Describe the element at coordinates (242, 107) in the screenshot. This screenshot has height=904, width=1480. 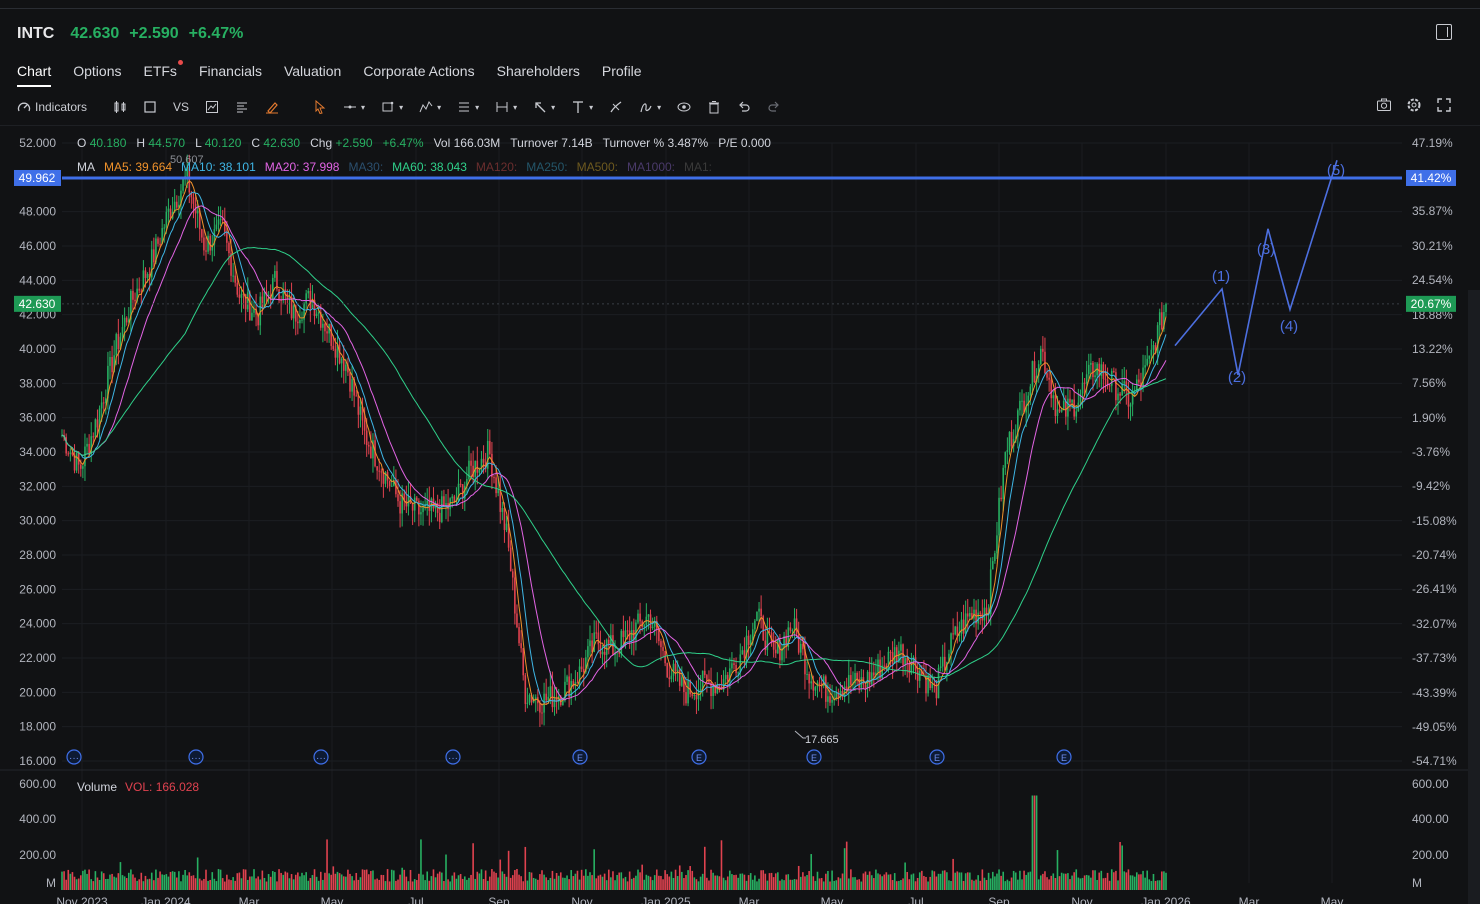
I see `text-align-button` at that location.